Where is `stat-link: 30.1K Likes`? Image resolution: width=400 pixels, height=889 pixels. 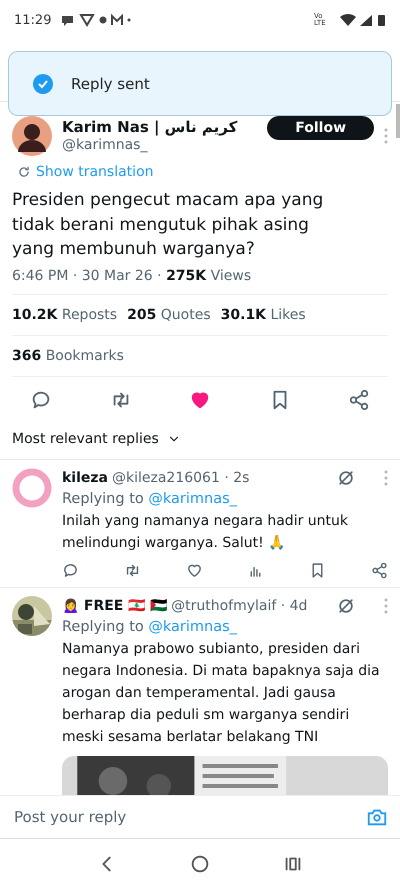
stat-link: 30.1K Likes is located at coordinates (263, 314).